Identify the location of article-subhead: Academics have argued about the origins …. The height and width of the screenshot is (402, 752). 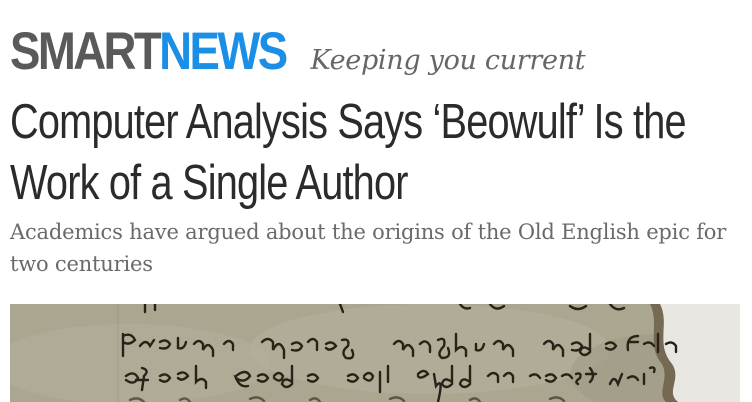
(368, 248).